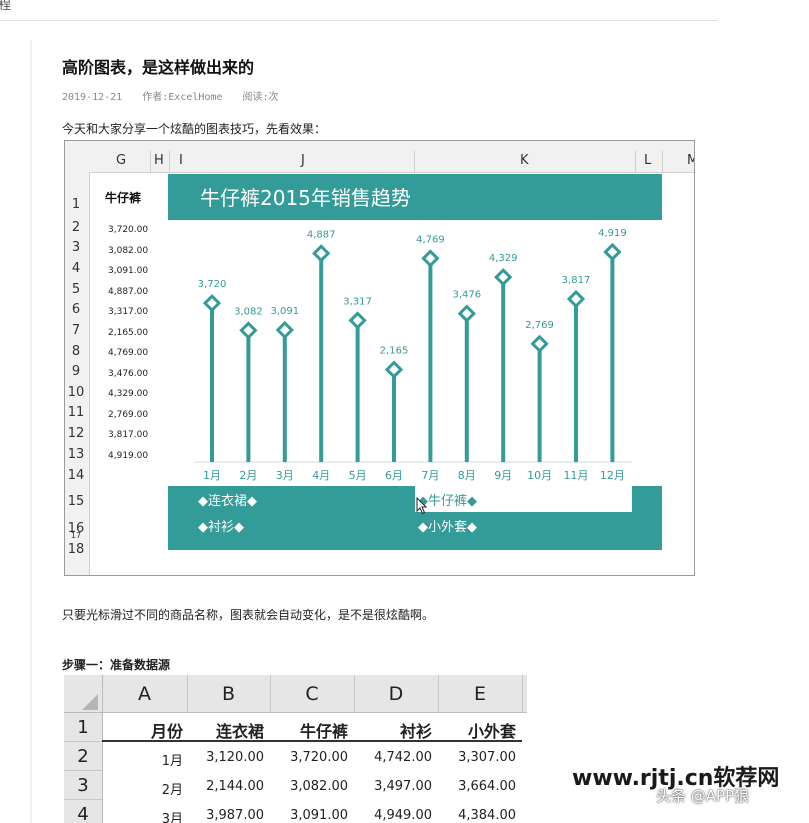 This screenshot has height=823, width=809. I want to click on table-cell: 4,384.00, so click(487, 815).